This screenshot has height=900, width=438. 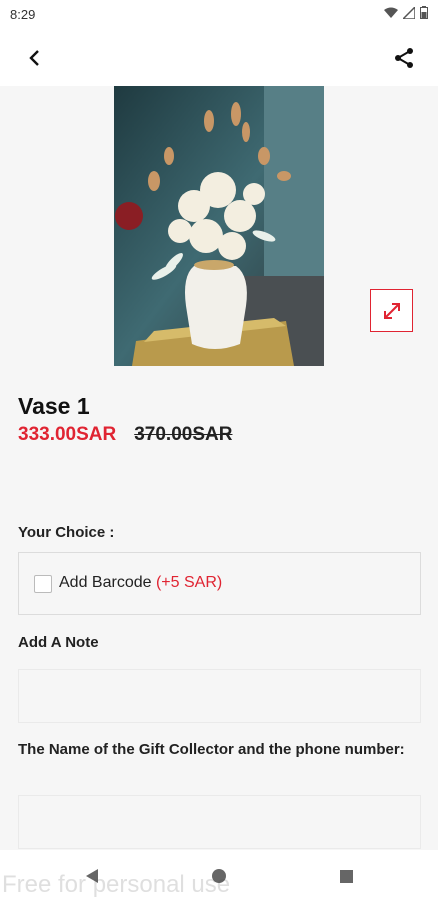 I want to click on choice-section-label: Your Choice :, so click(x=66, y=532).